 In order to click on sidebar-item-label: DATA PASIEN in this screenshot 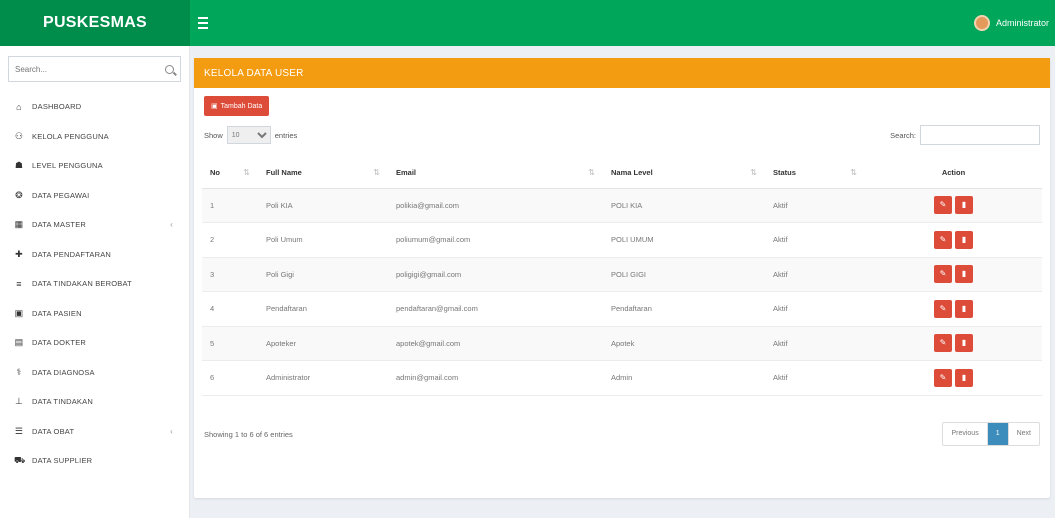, I will do `click(57, 313)`.